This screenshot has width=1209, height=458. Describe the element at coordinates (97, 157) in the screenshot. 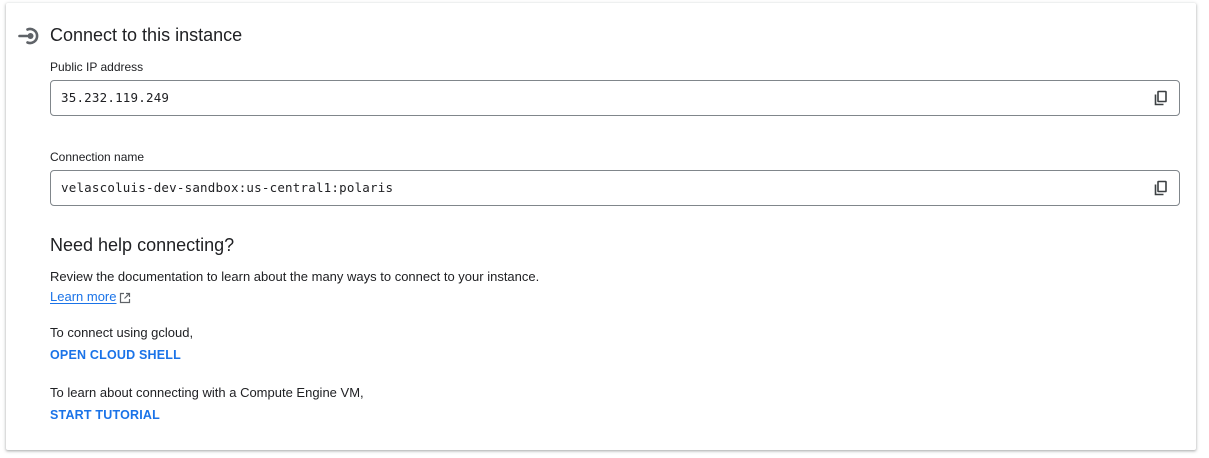

I see `connection-name-label: Connection name` at that location.